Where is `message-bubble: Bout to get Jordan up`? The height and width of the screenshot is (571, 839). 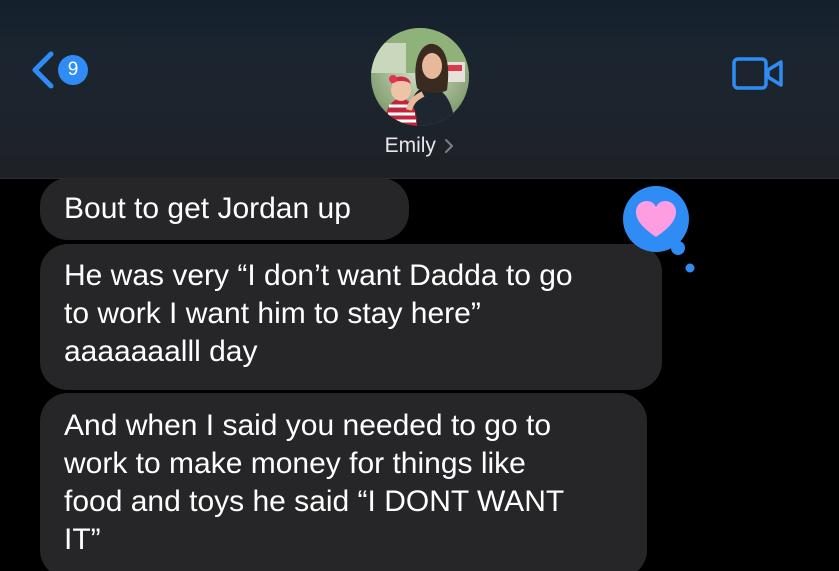 message-bubble: Bout to get Jordan up is located at coordinates (224, 209).